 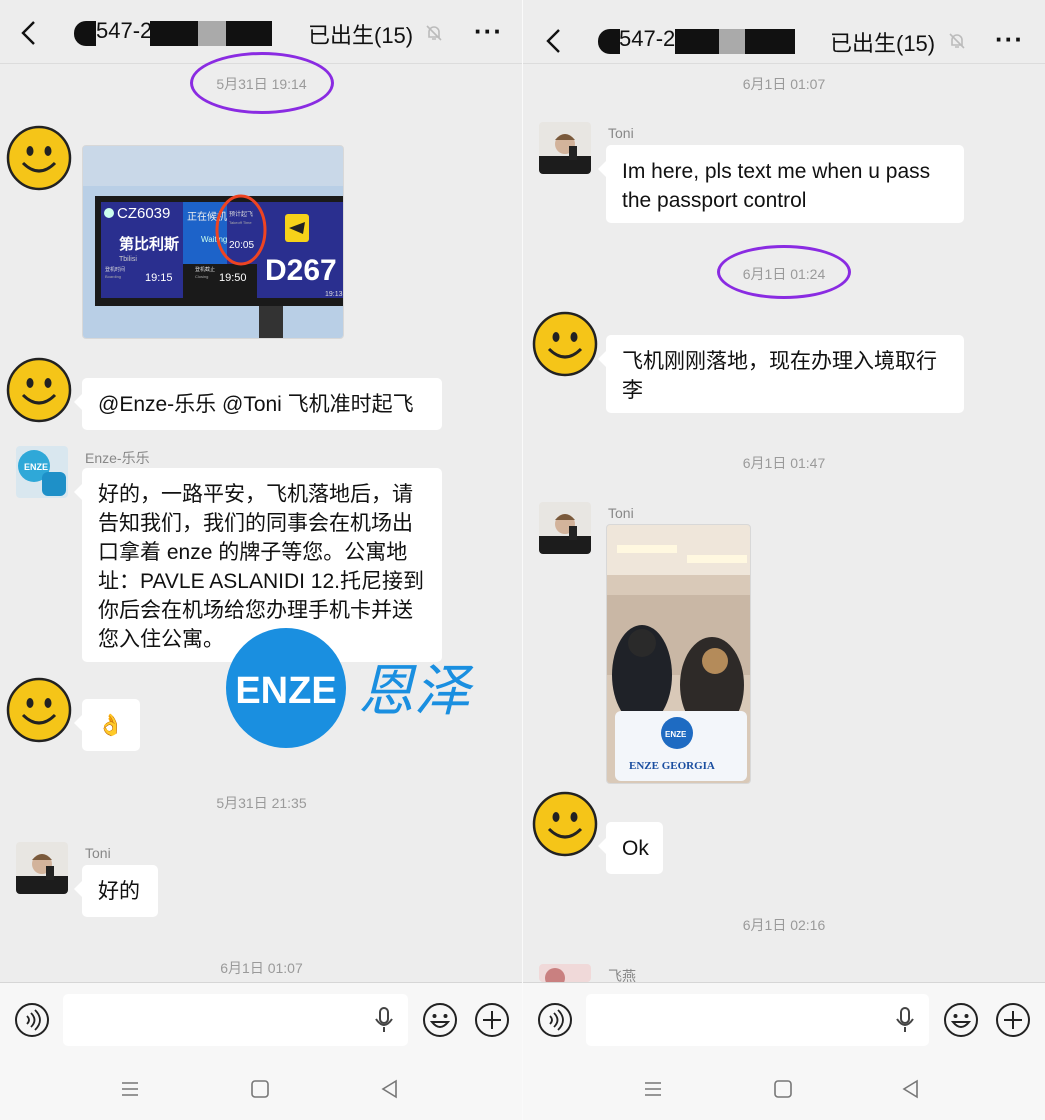 I want to click on message-bubble: Ok, so click(x=630, y=848).